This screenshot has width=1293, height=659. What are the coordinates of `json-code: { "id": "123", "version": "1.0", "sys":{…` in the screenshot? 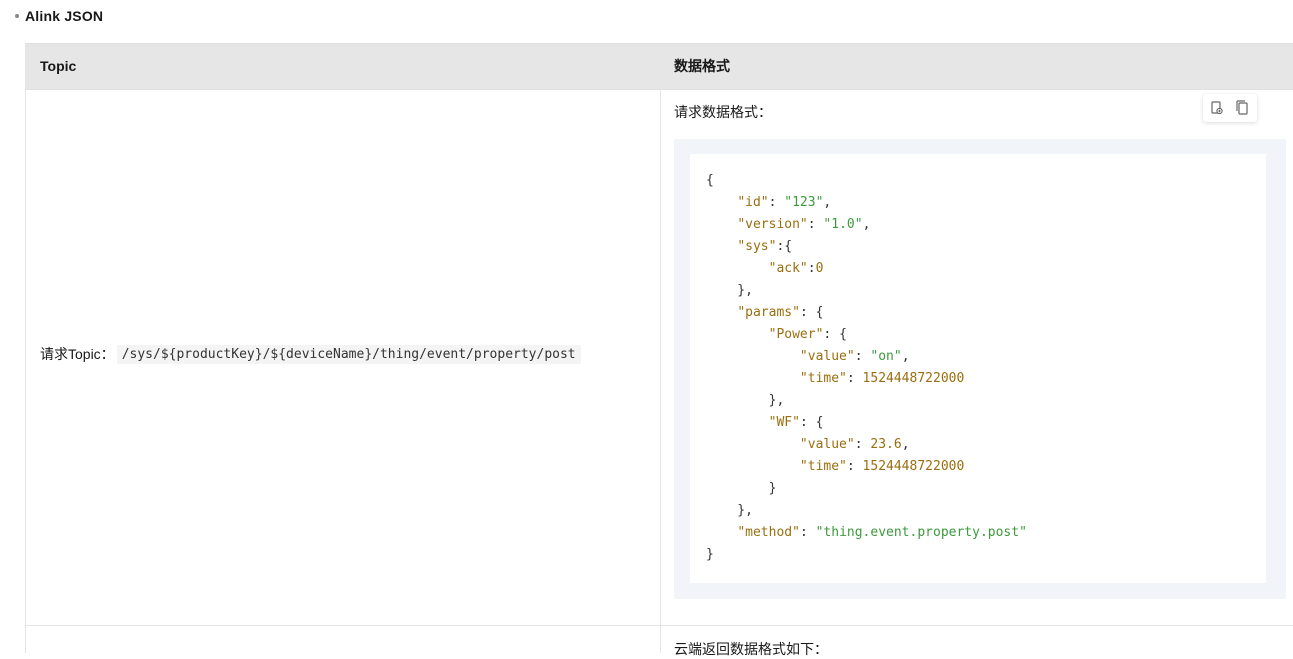 It's located at (866, 368).